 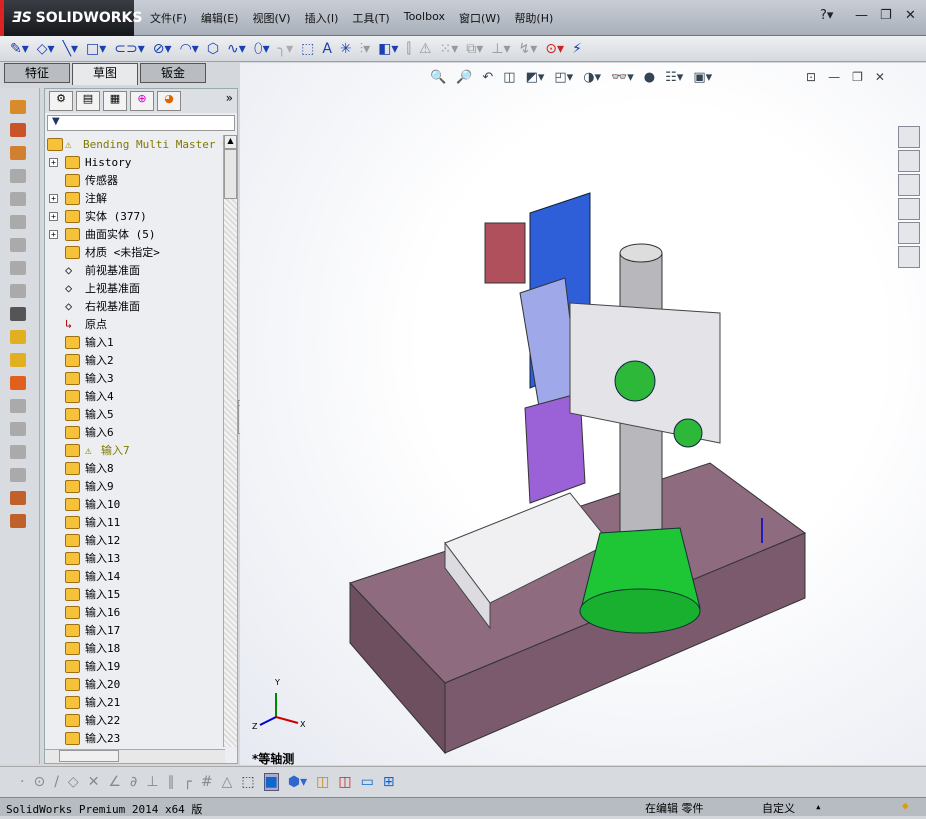 I want to click on filter-icon: ▼, so click(x=141, y=123).